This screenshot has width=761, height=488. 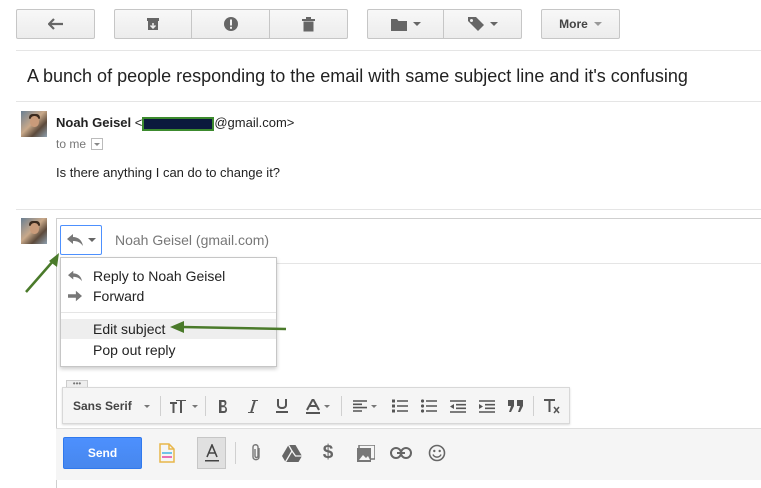 What do you see at coordinates (129, 329) in the screenshot?
I see `menu-item-label: Edit subject` at bounding box center [129, 329].